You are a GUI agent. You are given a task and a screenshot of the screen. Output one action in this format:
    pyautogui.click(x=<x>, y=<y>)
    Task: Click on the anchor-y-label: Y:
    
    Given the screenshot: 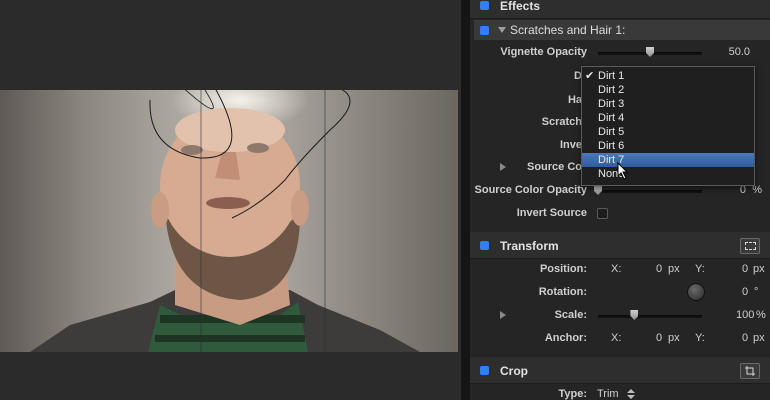 What is the action you would take?
    pyautogui.click(x=700, y=338)
    